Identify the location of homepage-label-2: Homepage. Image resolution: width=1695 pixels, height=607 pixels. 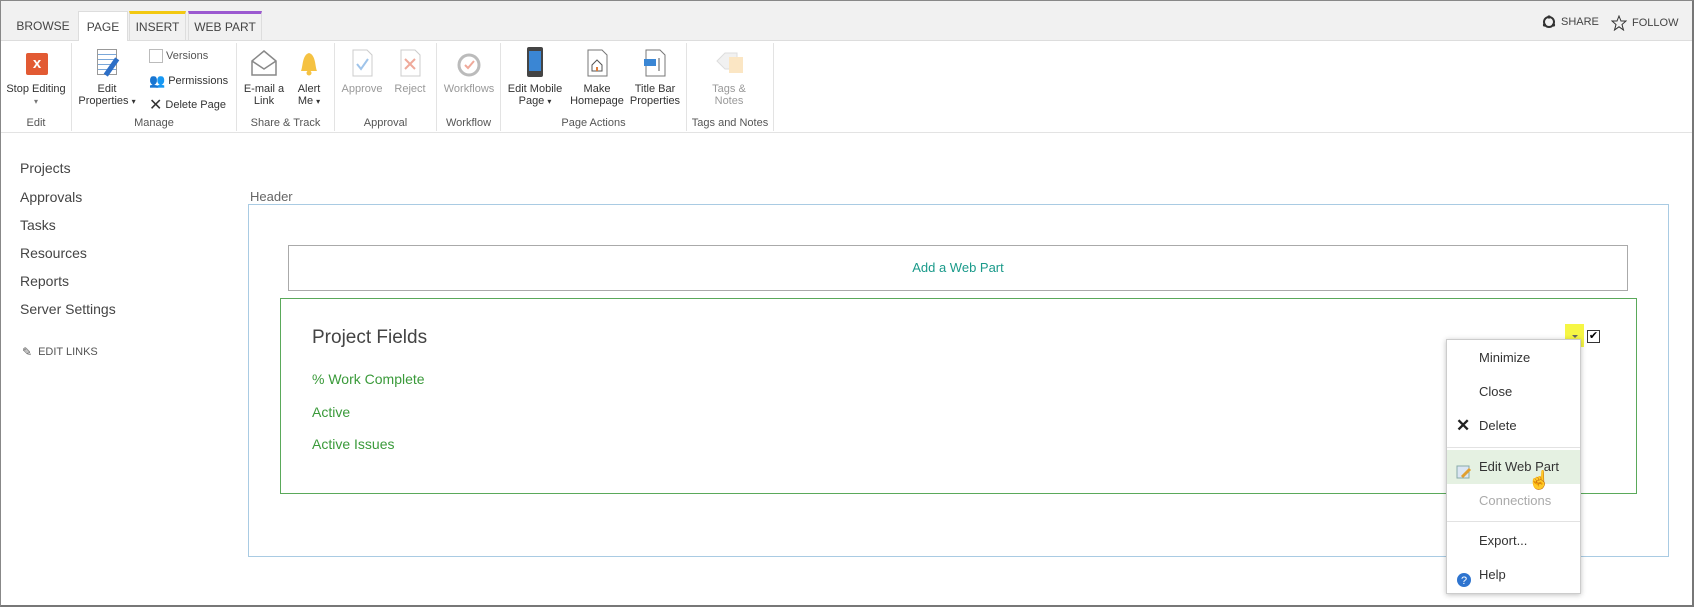
(597, 101).